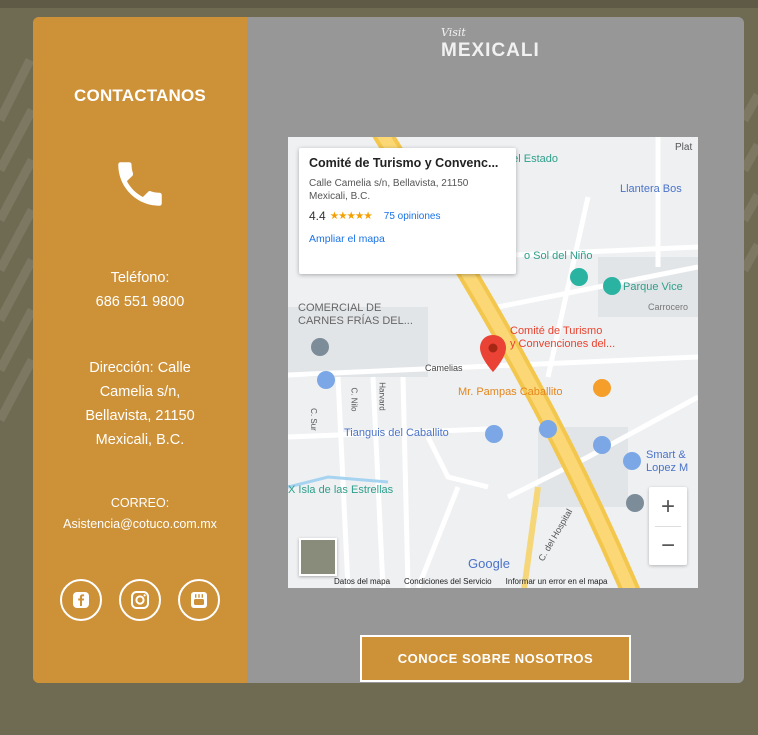 Image resolution: width=758 pixels, height=735 pixels. Describe the element at coordinates (396, 433) in the screenshot. I see `map-label: Tianguis del Caballito` at that location.